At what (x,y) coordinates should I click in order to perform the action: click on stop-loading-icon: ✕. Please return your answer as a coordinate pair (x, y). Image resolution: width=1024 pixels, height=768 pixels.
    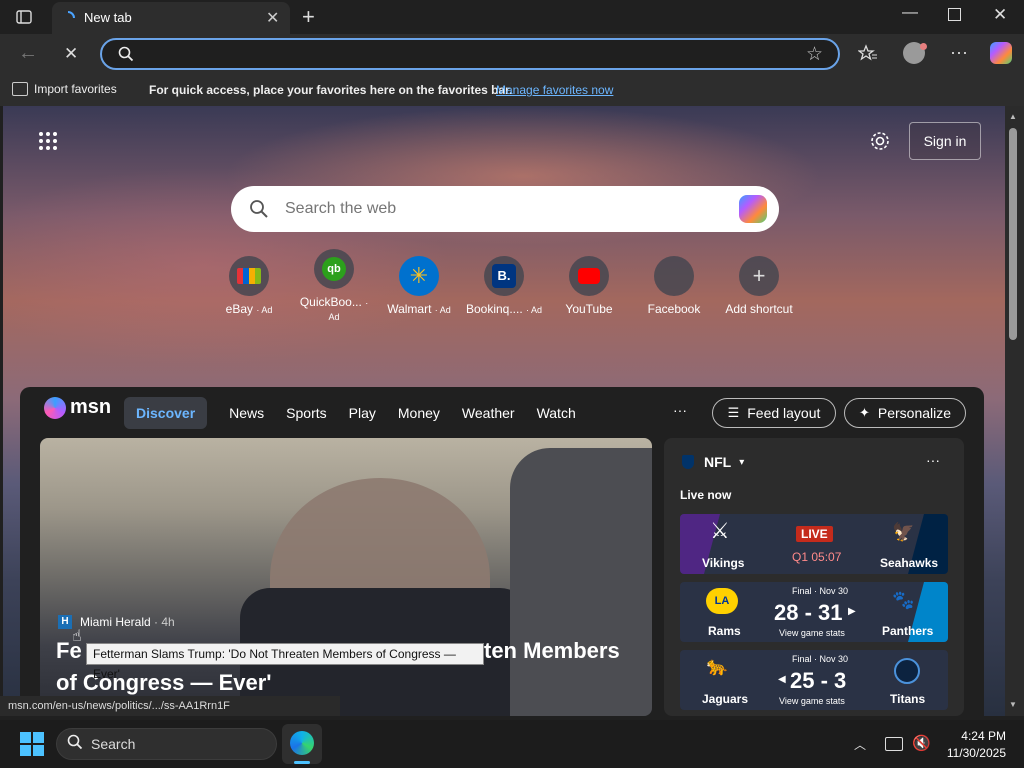
    Looking at the image, I should click on (71, 54).